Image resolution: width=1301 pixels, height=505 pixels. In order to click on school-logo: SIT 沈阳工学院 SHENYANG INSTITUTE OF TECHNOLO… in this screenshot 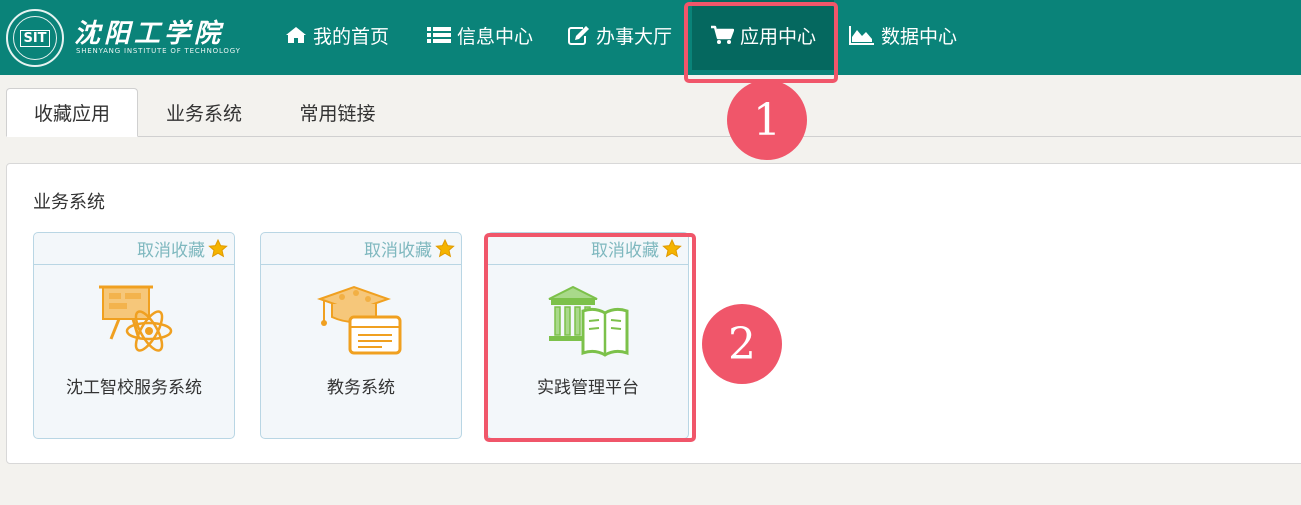, I will do `click(126, 37)`.